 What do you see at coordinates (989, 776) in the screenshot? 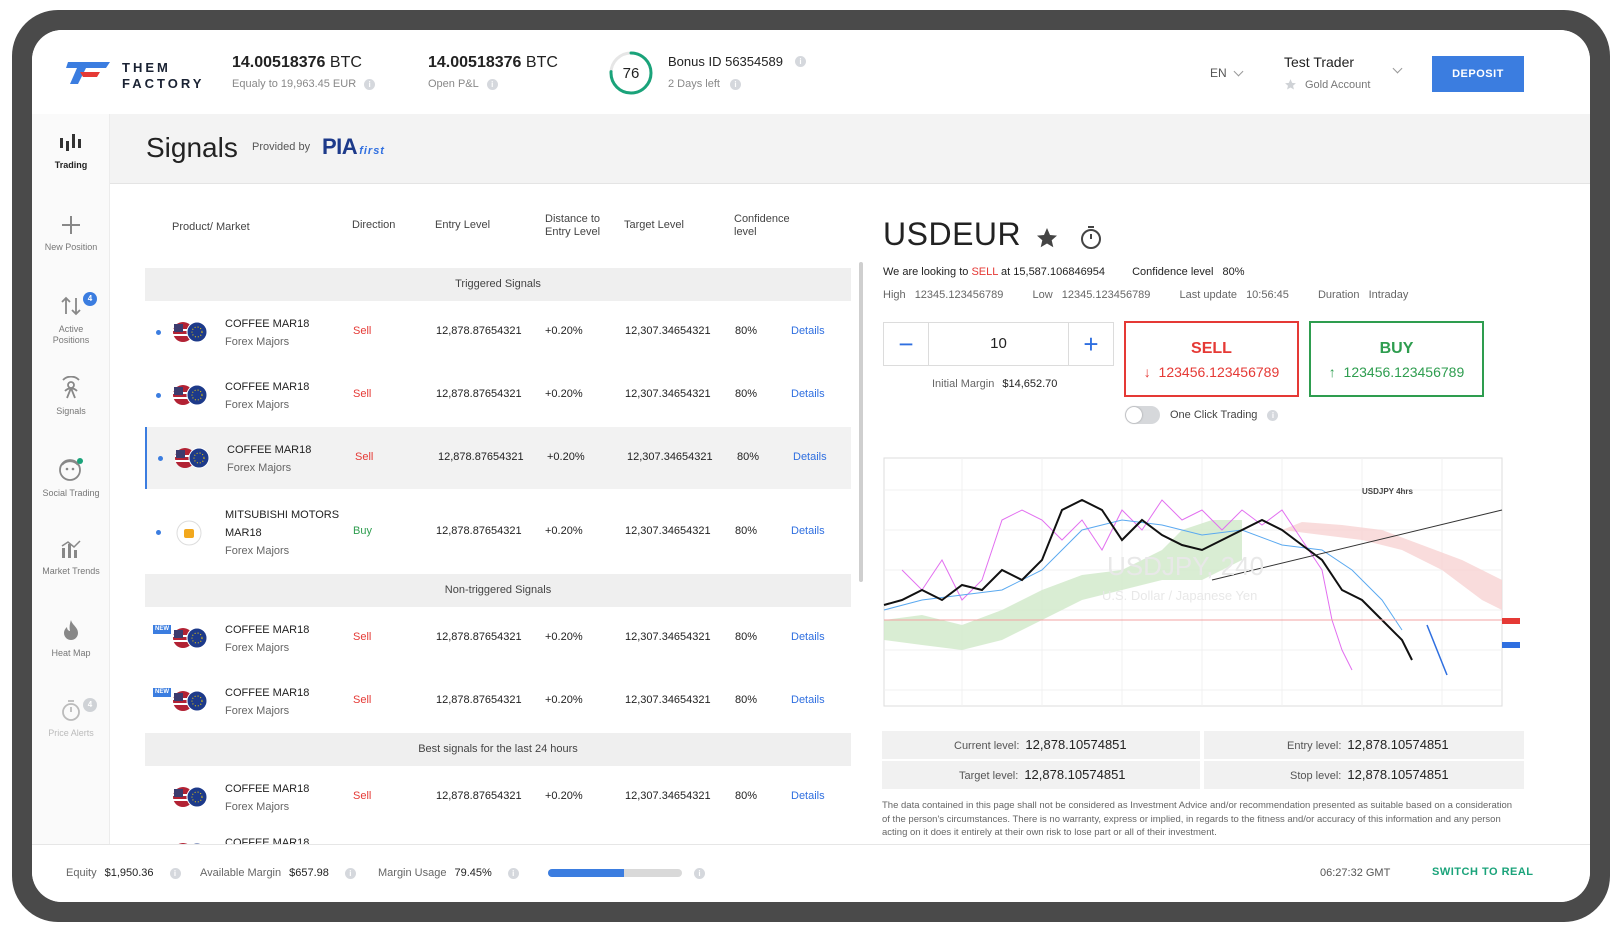
I see `target-level-label: Target level:` at bounding box center [989, 776].